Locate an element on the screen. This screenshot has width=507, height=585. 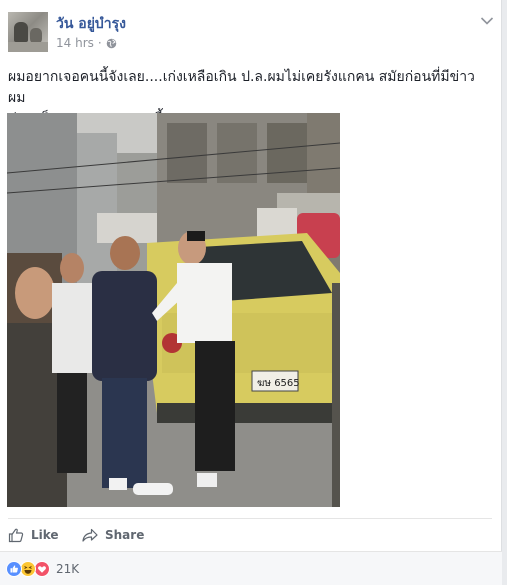
license-plate: ฆษ 6565 is located at coordinates (278, 383).